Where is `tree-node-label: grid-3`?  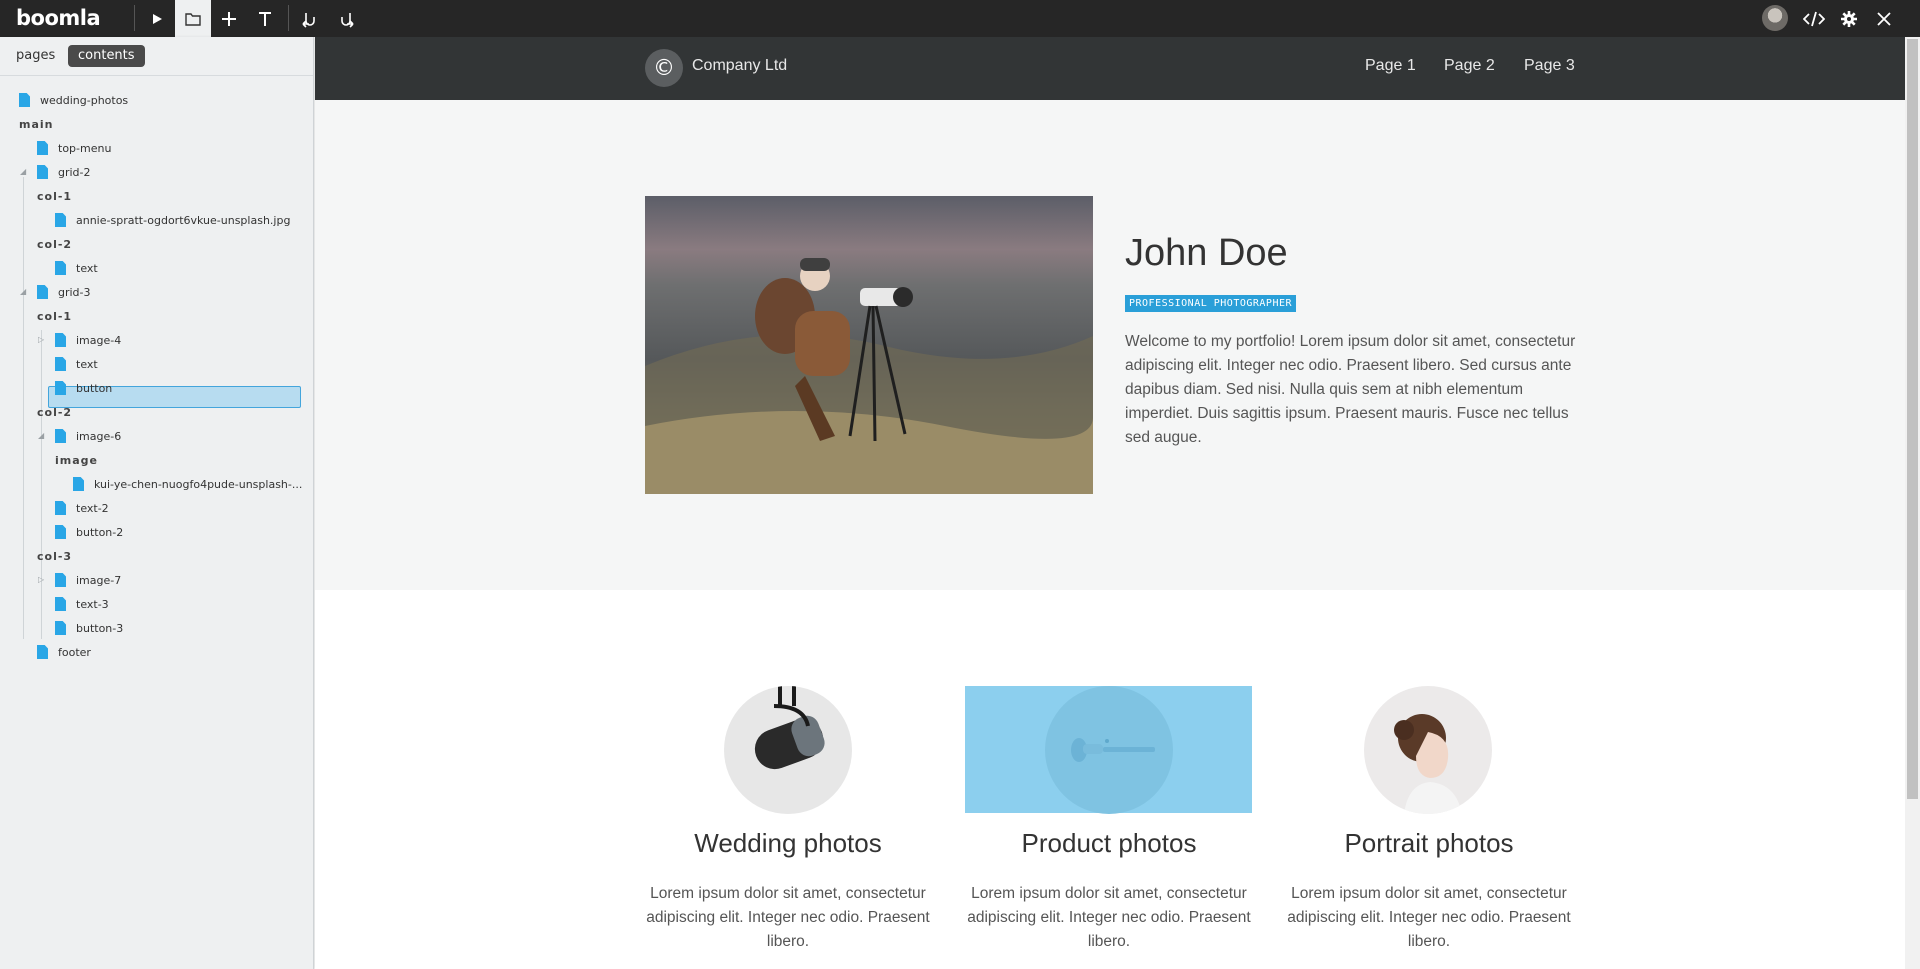 tree-node-label: grid-3 is located at coordinates (74, 292).